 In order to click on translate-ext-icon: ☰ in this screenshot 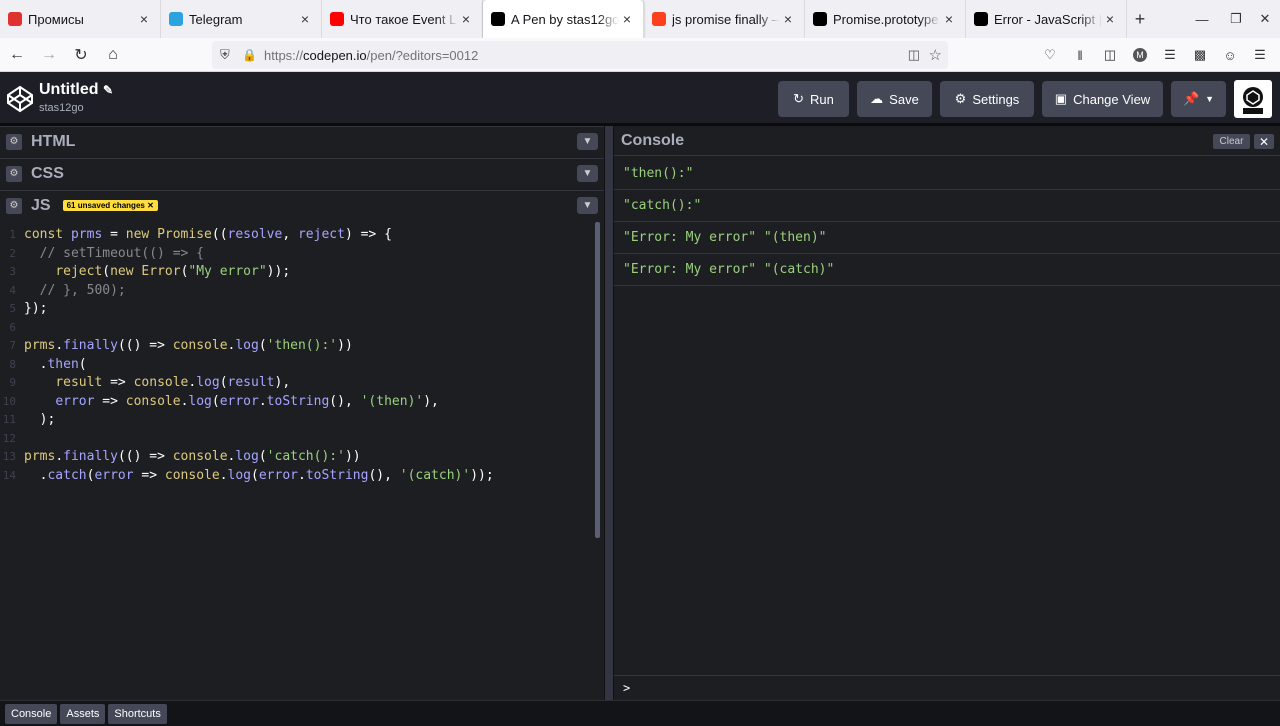, I will do `click(1170, 55)`.